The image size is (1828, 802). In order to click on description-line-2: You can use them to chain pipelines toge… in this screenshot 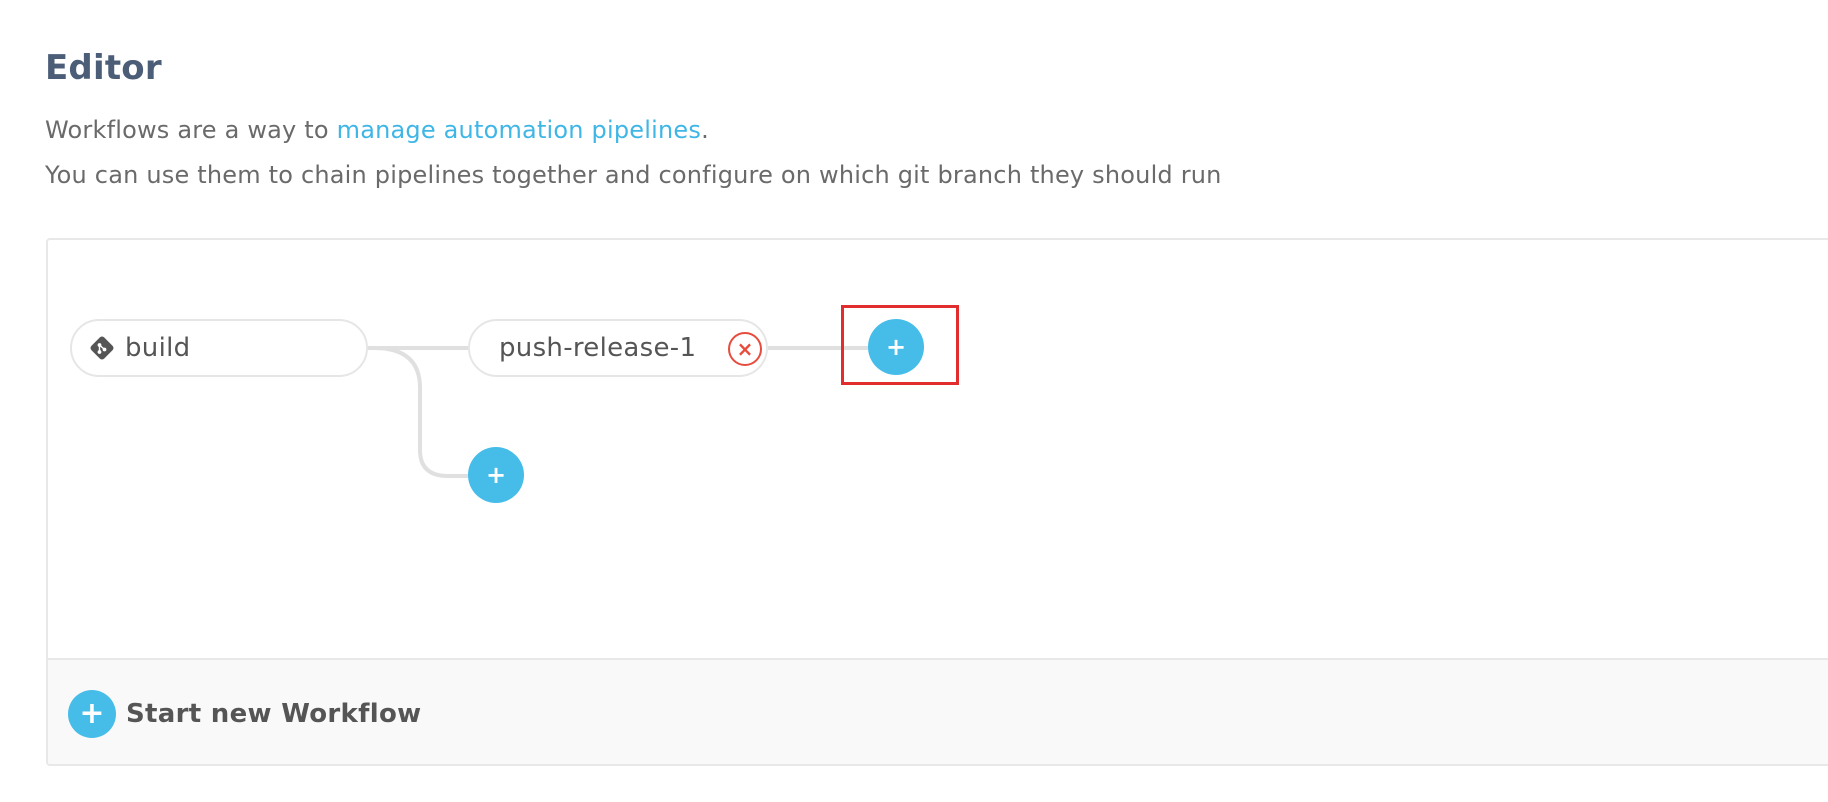, I will do `click(633, 175)`.